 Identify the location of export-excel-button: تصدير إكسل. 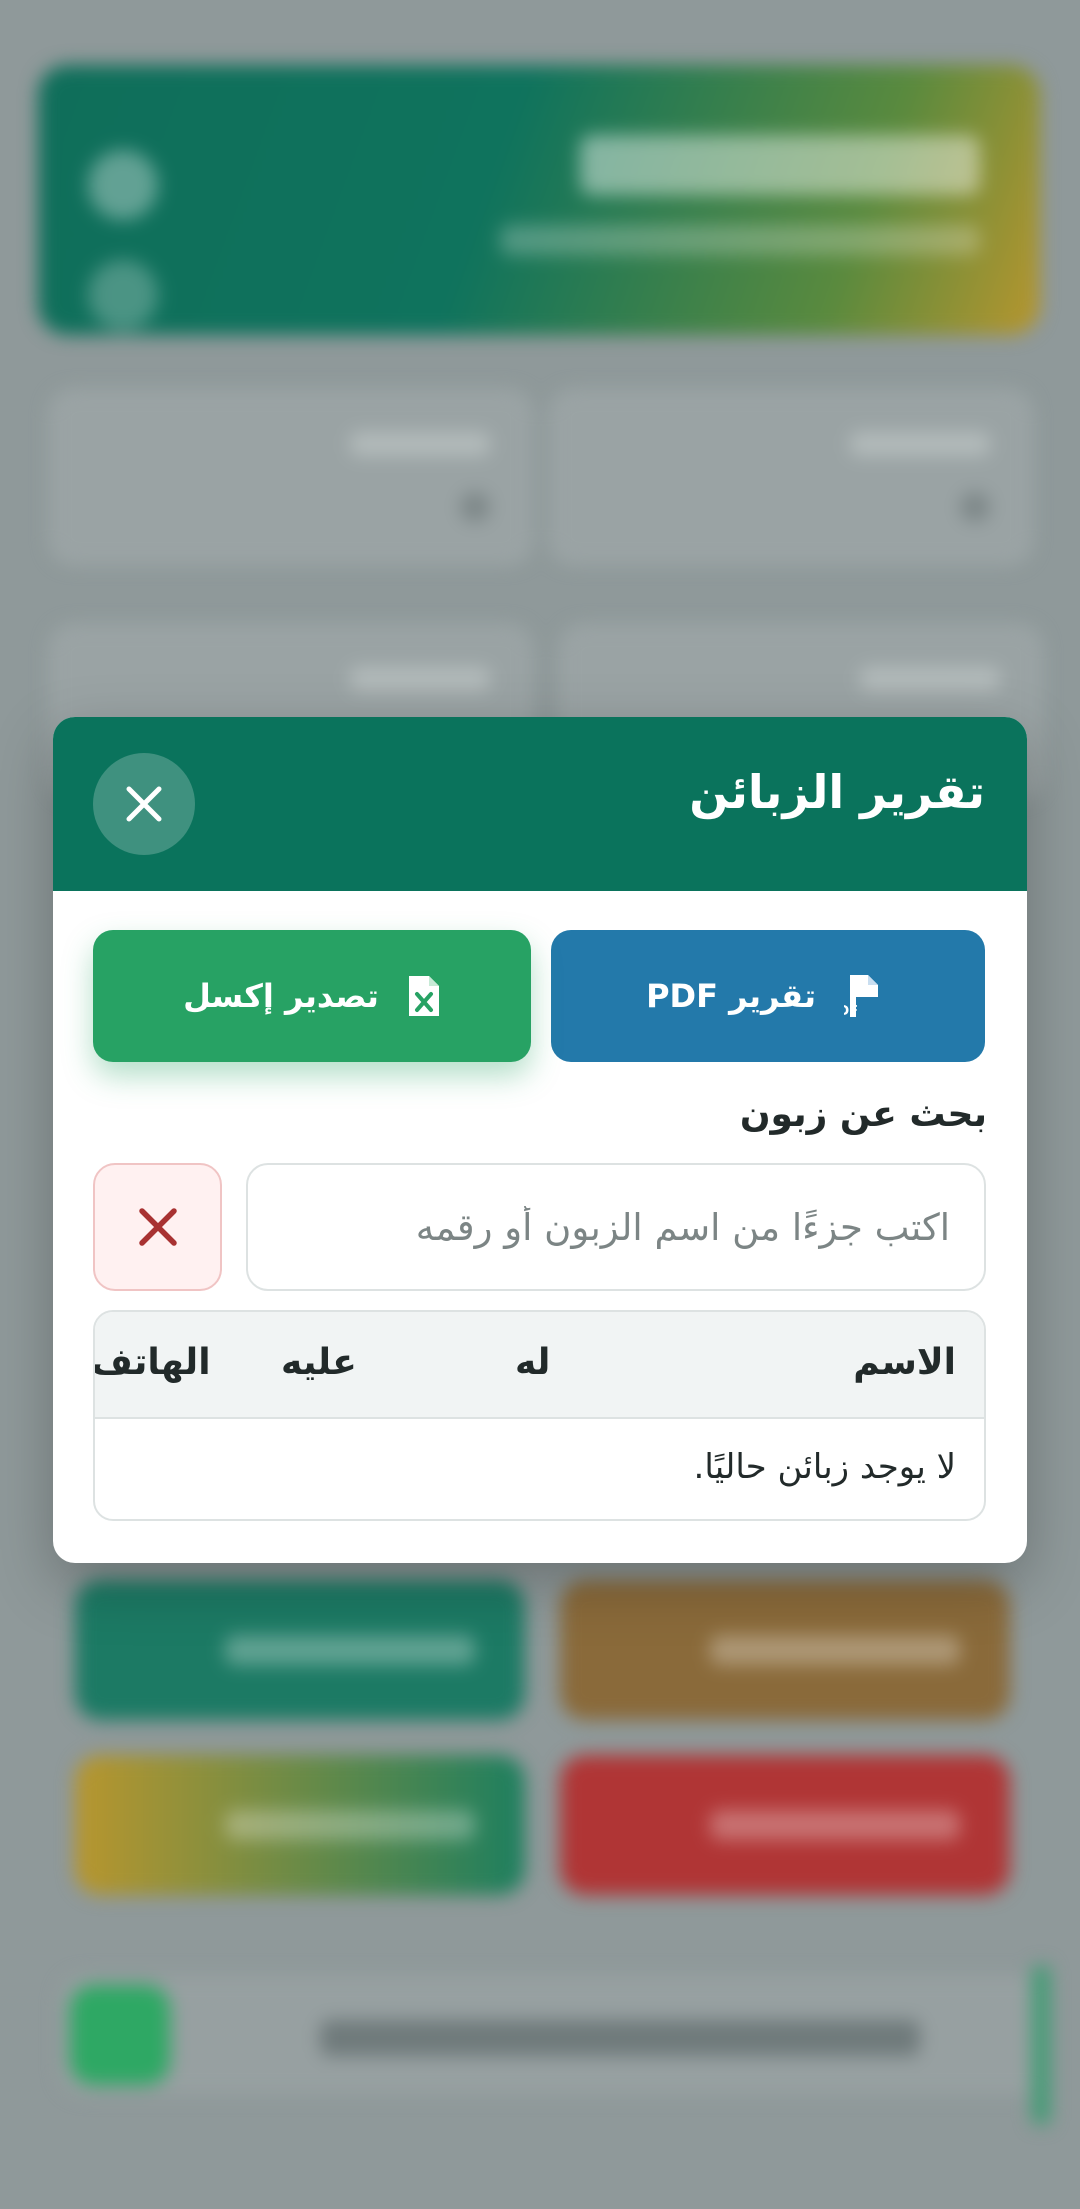
(312, 996).